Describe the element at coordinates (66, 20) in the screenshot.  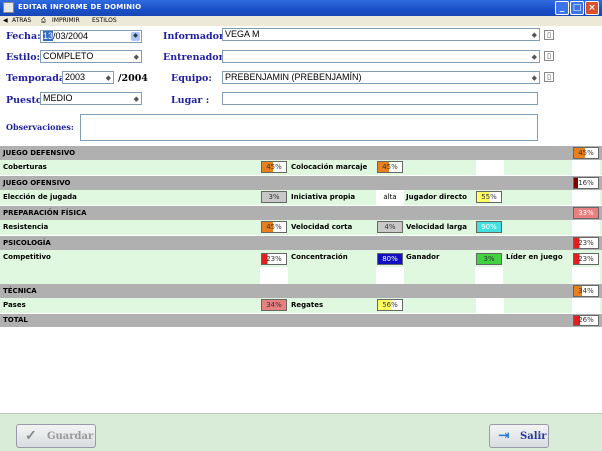
I see `print-link: IMPRIMIR` at that location.